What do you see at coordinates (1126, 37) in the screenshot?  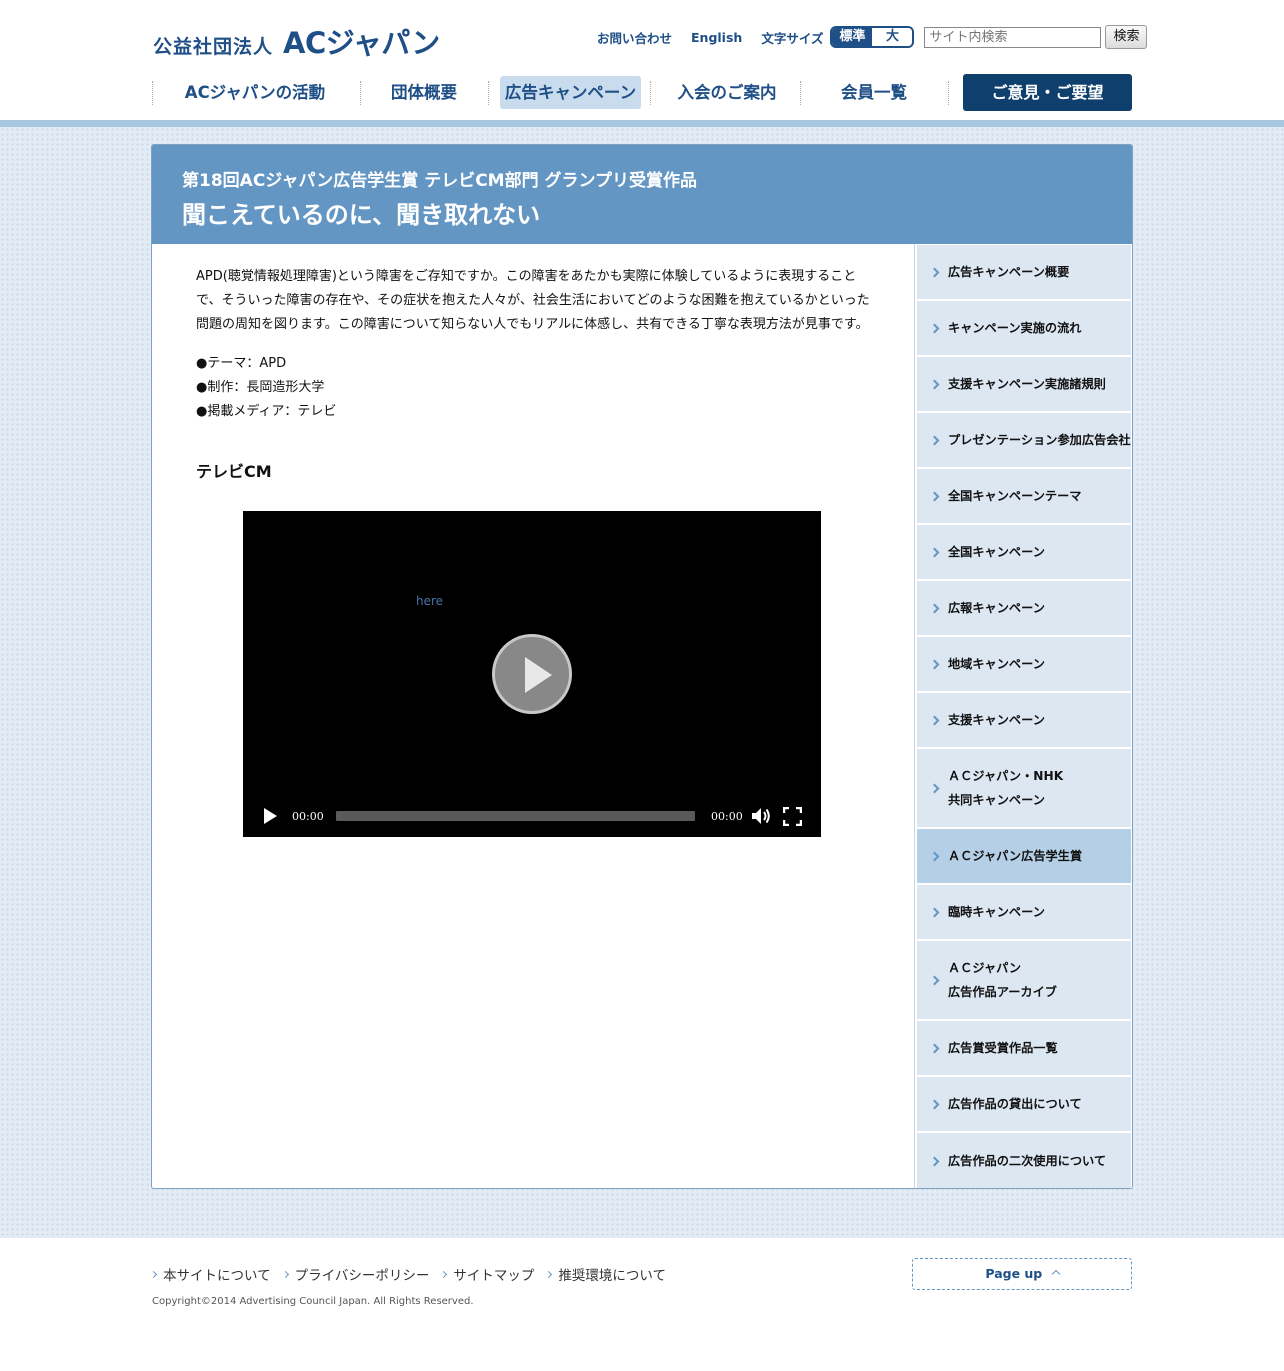 I see `search-button: 検索` at bounding box center [1126, 37].